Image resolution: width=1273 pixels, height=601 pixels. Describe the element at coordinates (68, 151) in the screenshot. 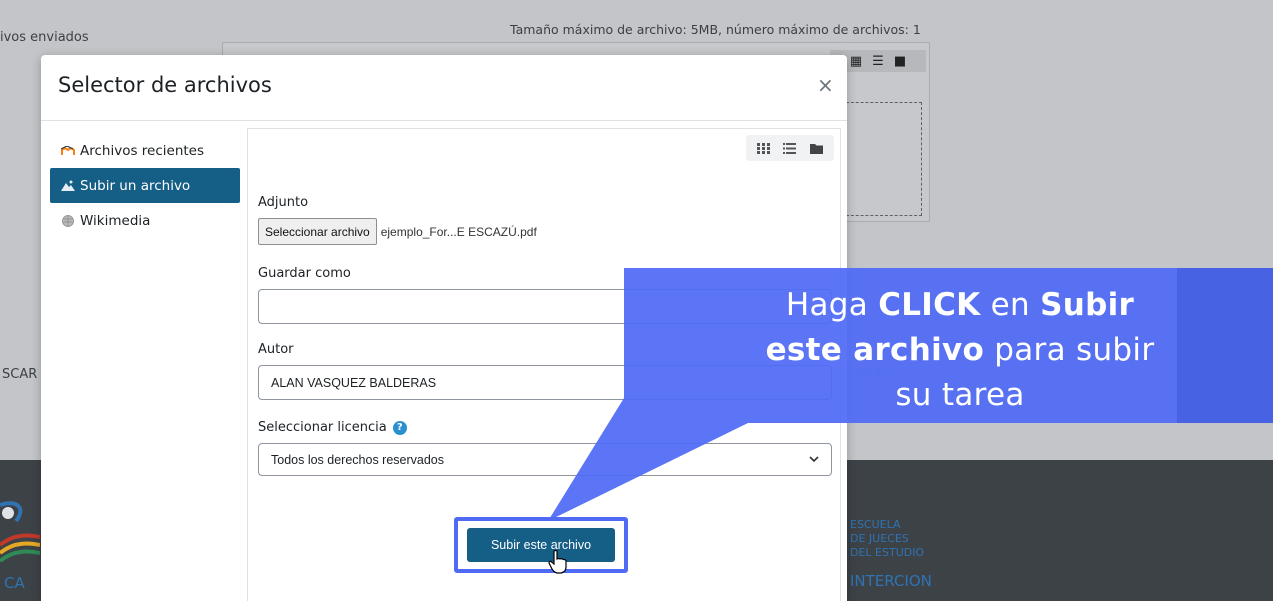

I see `moodle-icon` at that location.